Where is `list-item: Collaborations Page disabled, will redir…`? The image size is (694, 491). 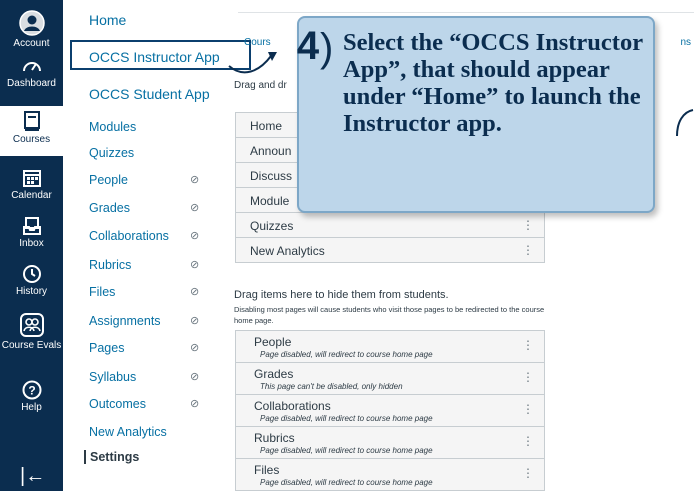 list-item: Collaborations Page disabled, will redir… is located at coordinates (390, 411).